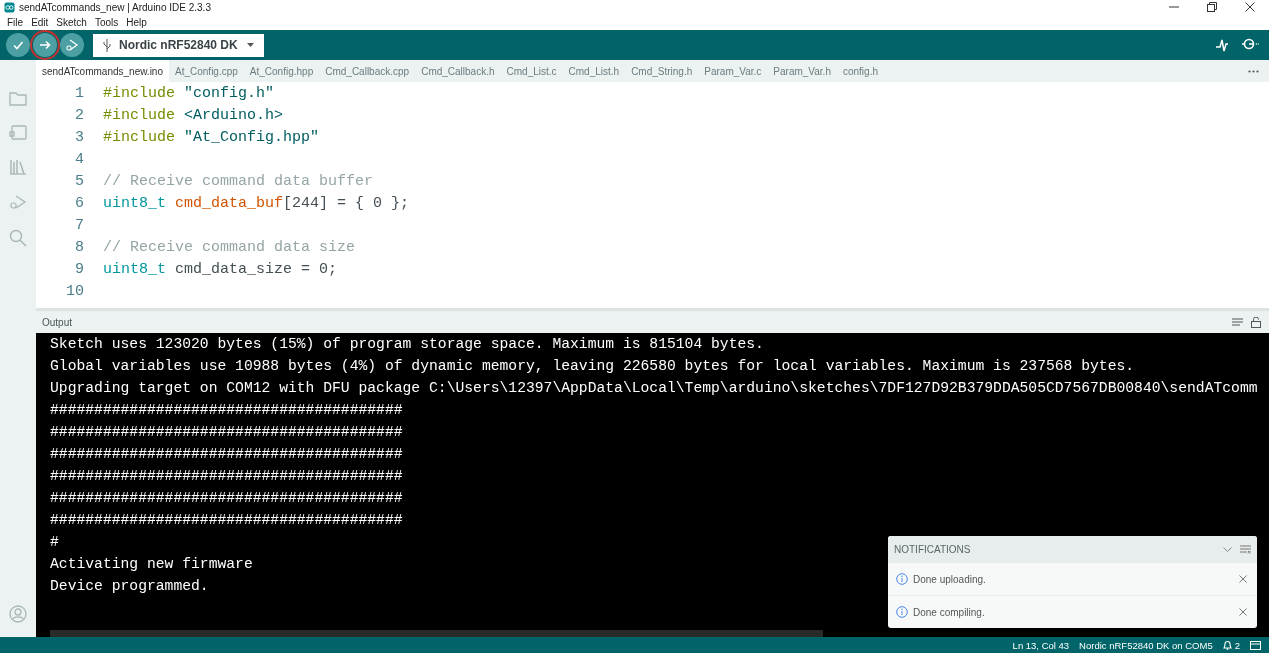  I want to click on output-line: Global variables use 10988 bytes (4%) of dynamic memory, leaving 226580 bytes for local variables. Maximum is 237568 bytes., so click(592, 366).